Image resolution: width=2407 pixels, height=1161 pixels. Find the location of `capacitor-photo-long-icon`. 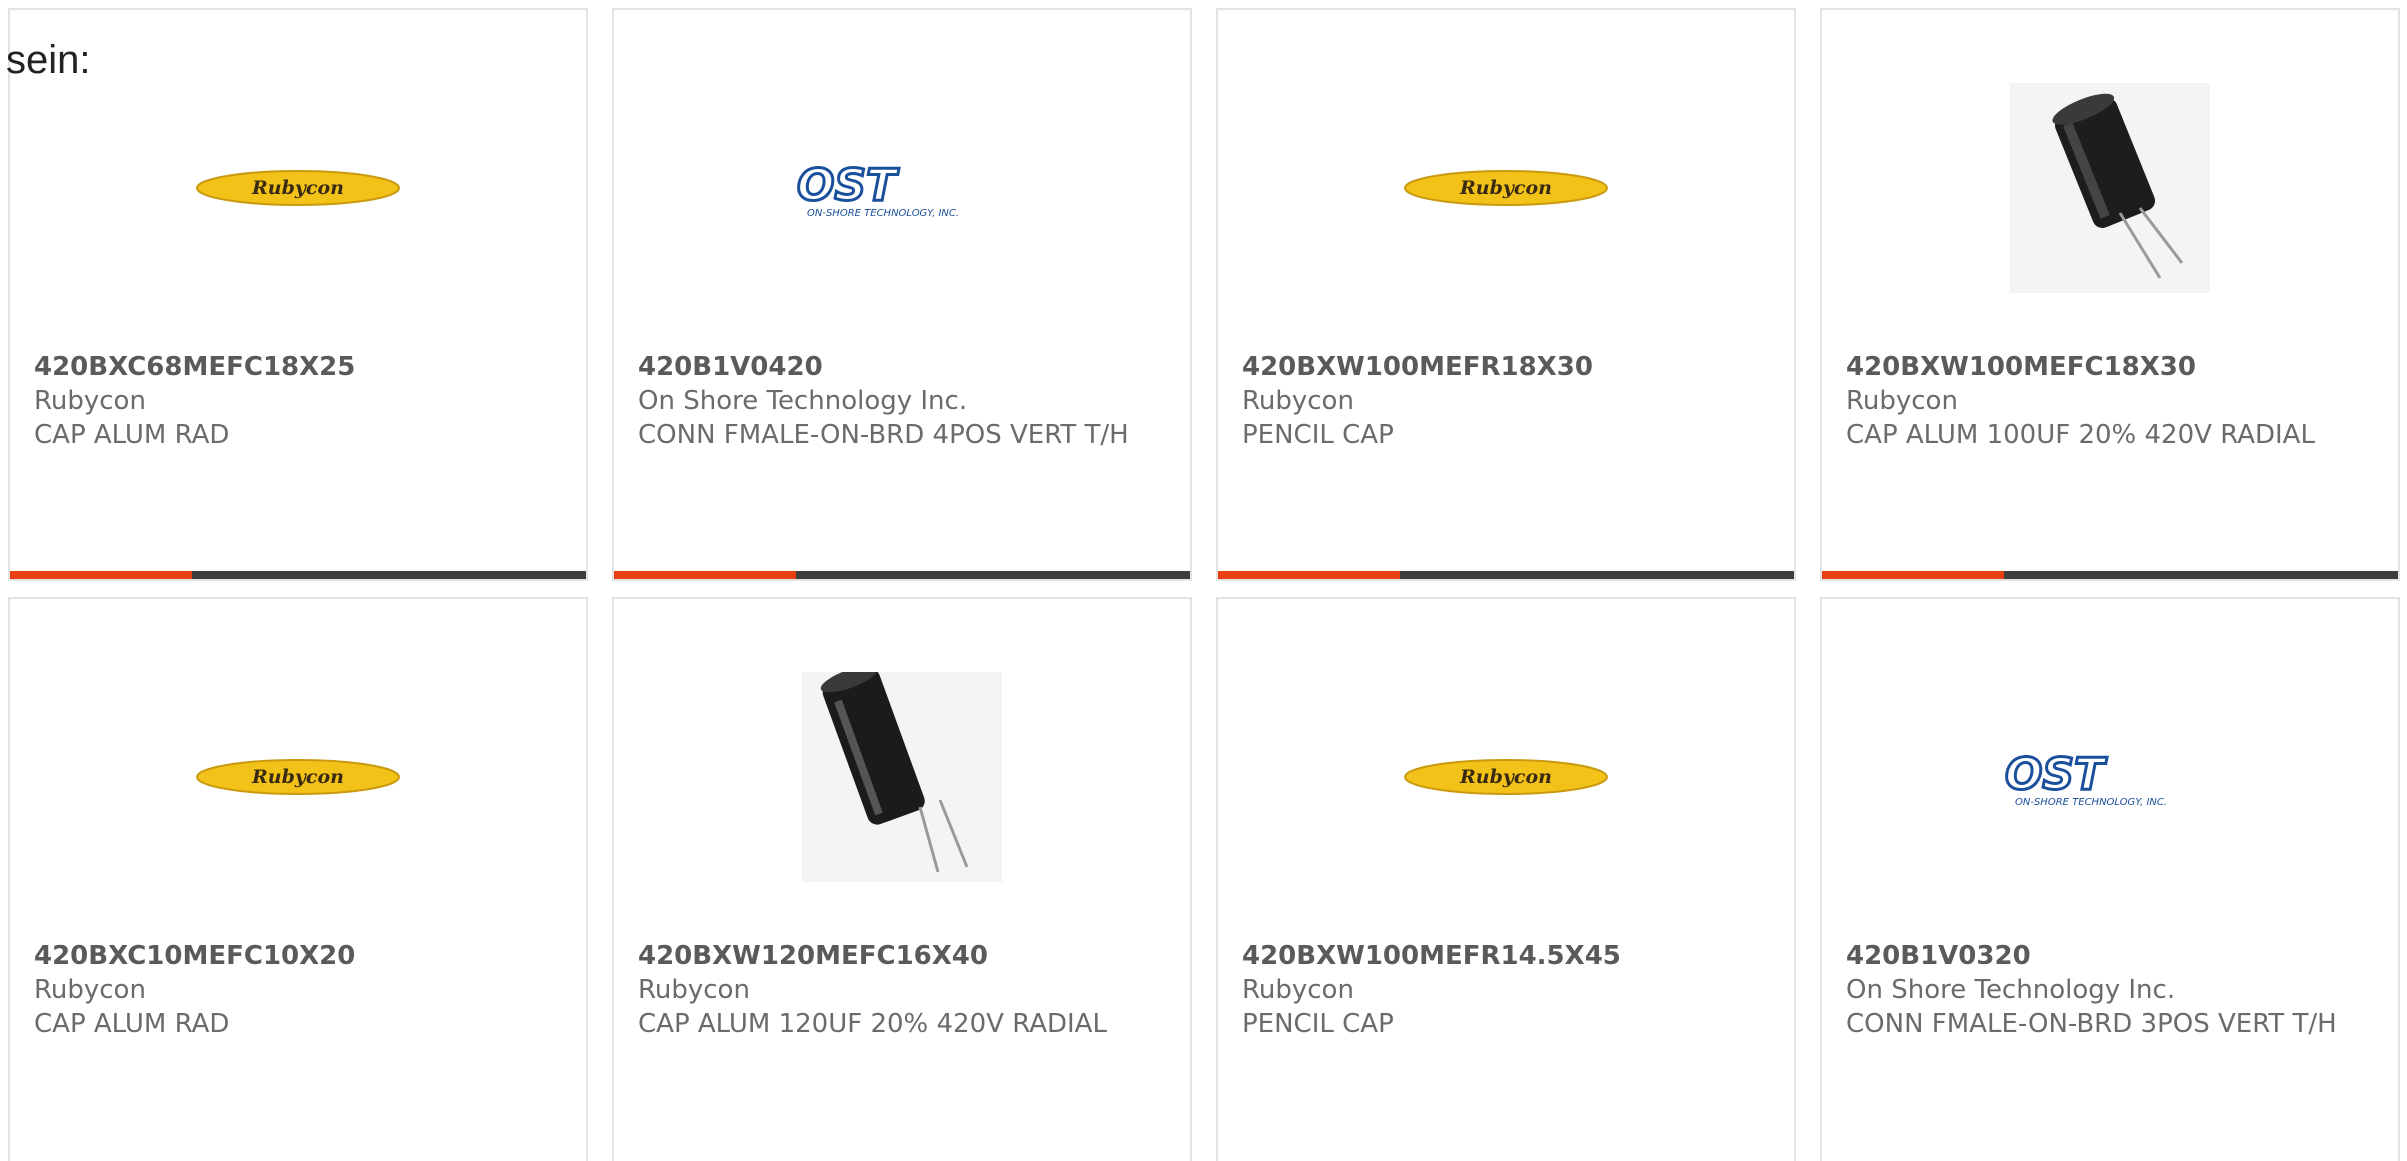

capacitor-photo-long-icon is located at coordinates (902, 777).